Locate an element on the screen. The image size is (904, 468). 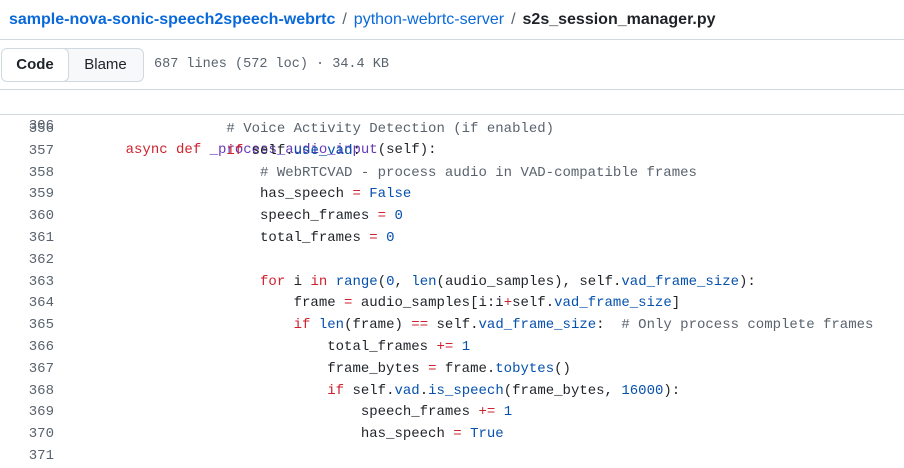
code-token: is_speech is located at coordinates (466, 390).